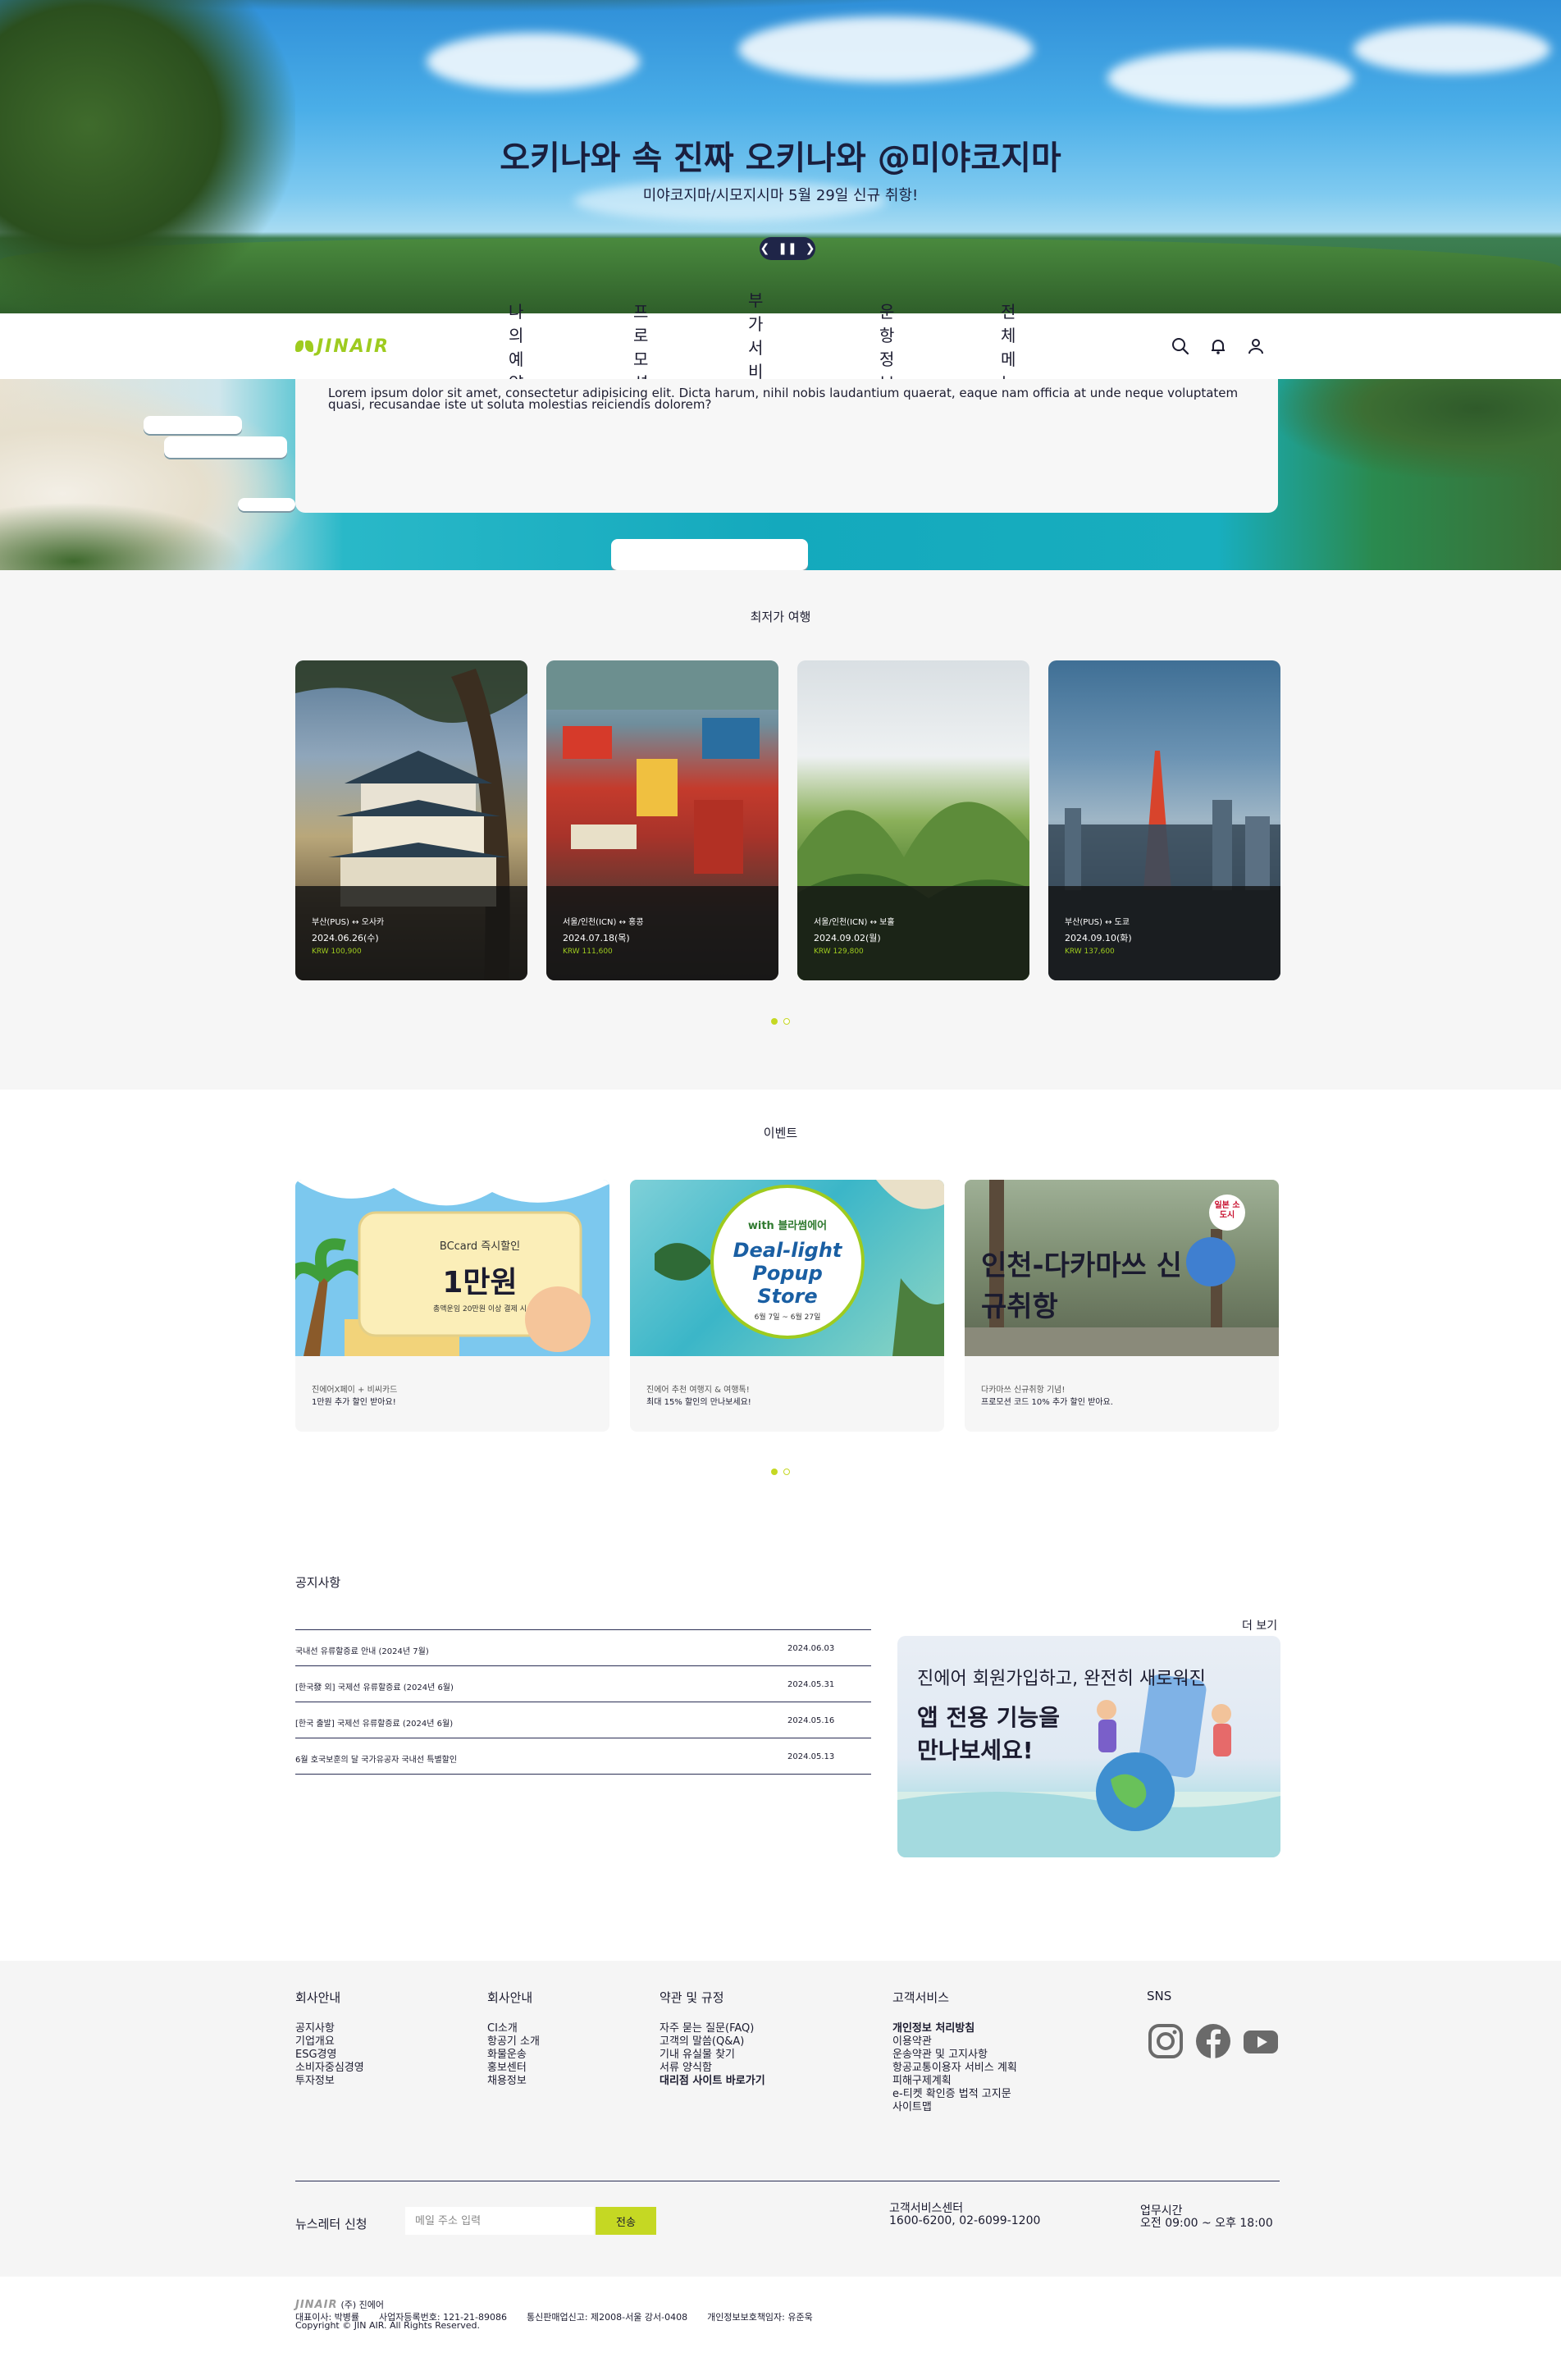  What do you see at coordinates (316, 2304) in the screenshot?
I see `footer-logo-text: JINAIR` at bounding box center [316, 2304].